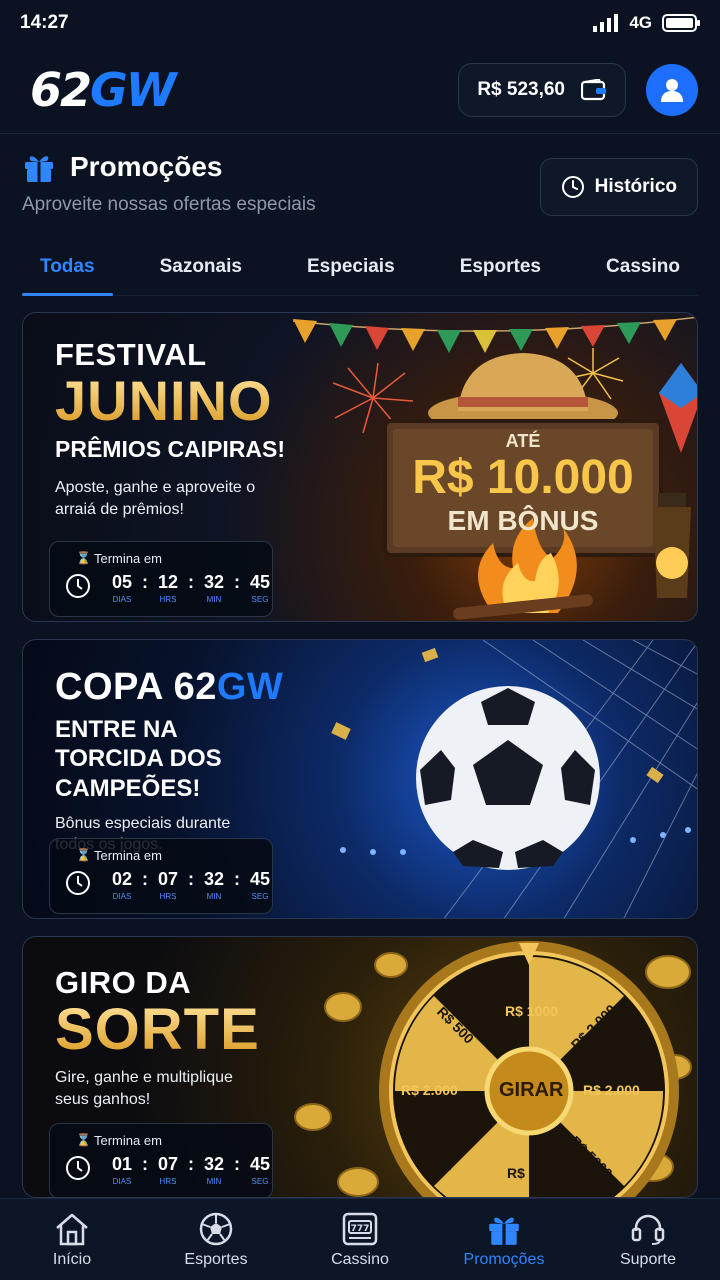 Image resolution: width=720 pixels, height=1280 pixels. I want to click on balance-button: R$ 523,60, so click(542, 89).